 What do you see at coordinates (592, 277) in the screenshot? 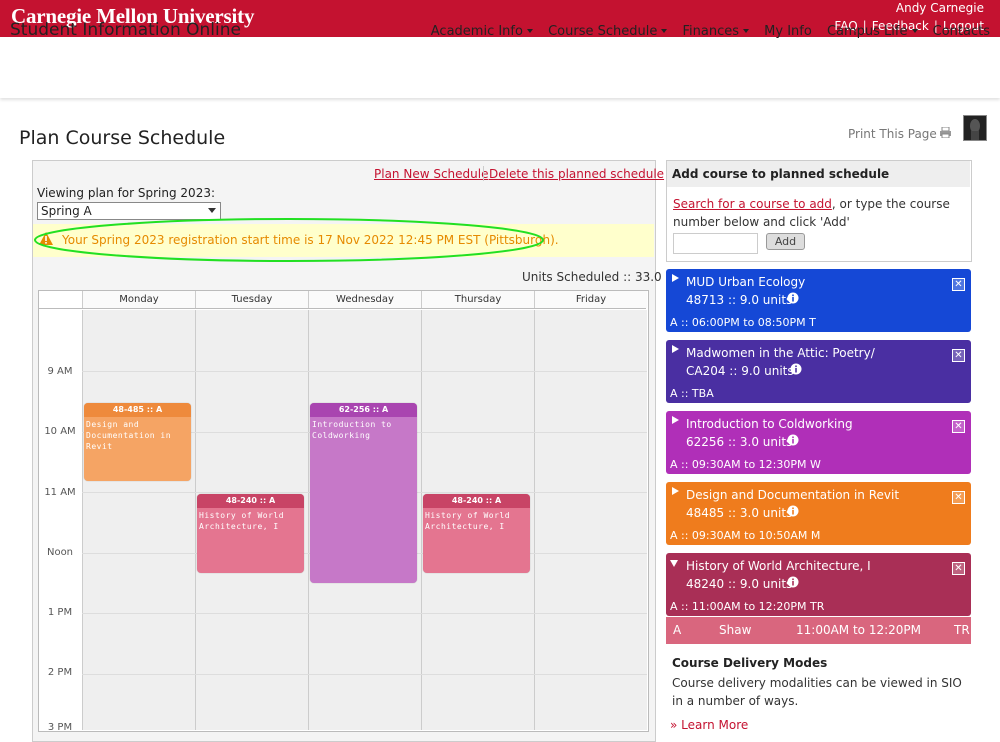
I see `units-scheduled: Units Scheduled :: 33.0` at bounding box center [592, 277].